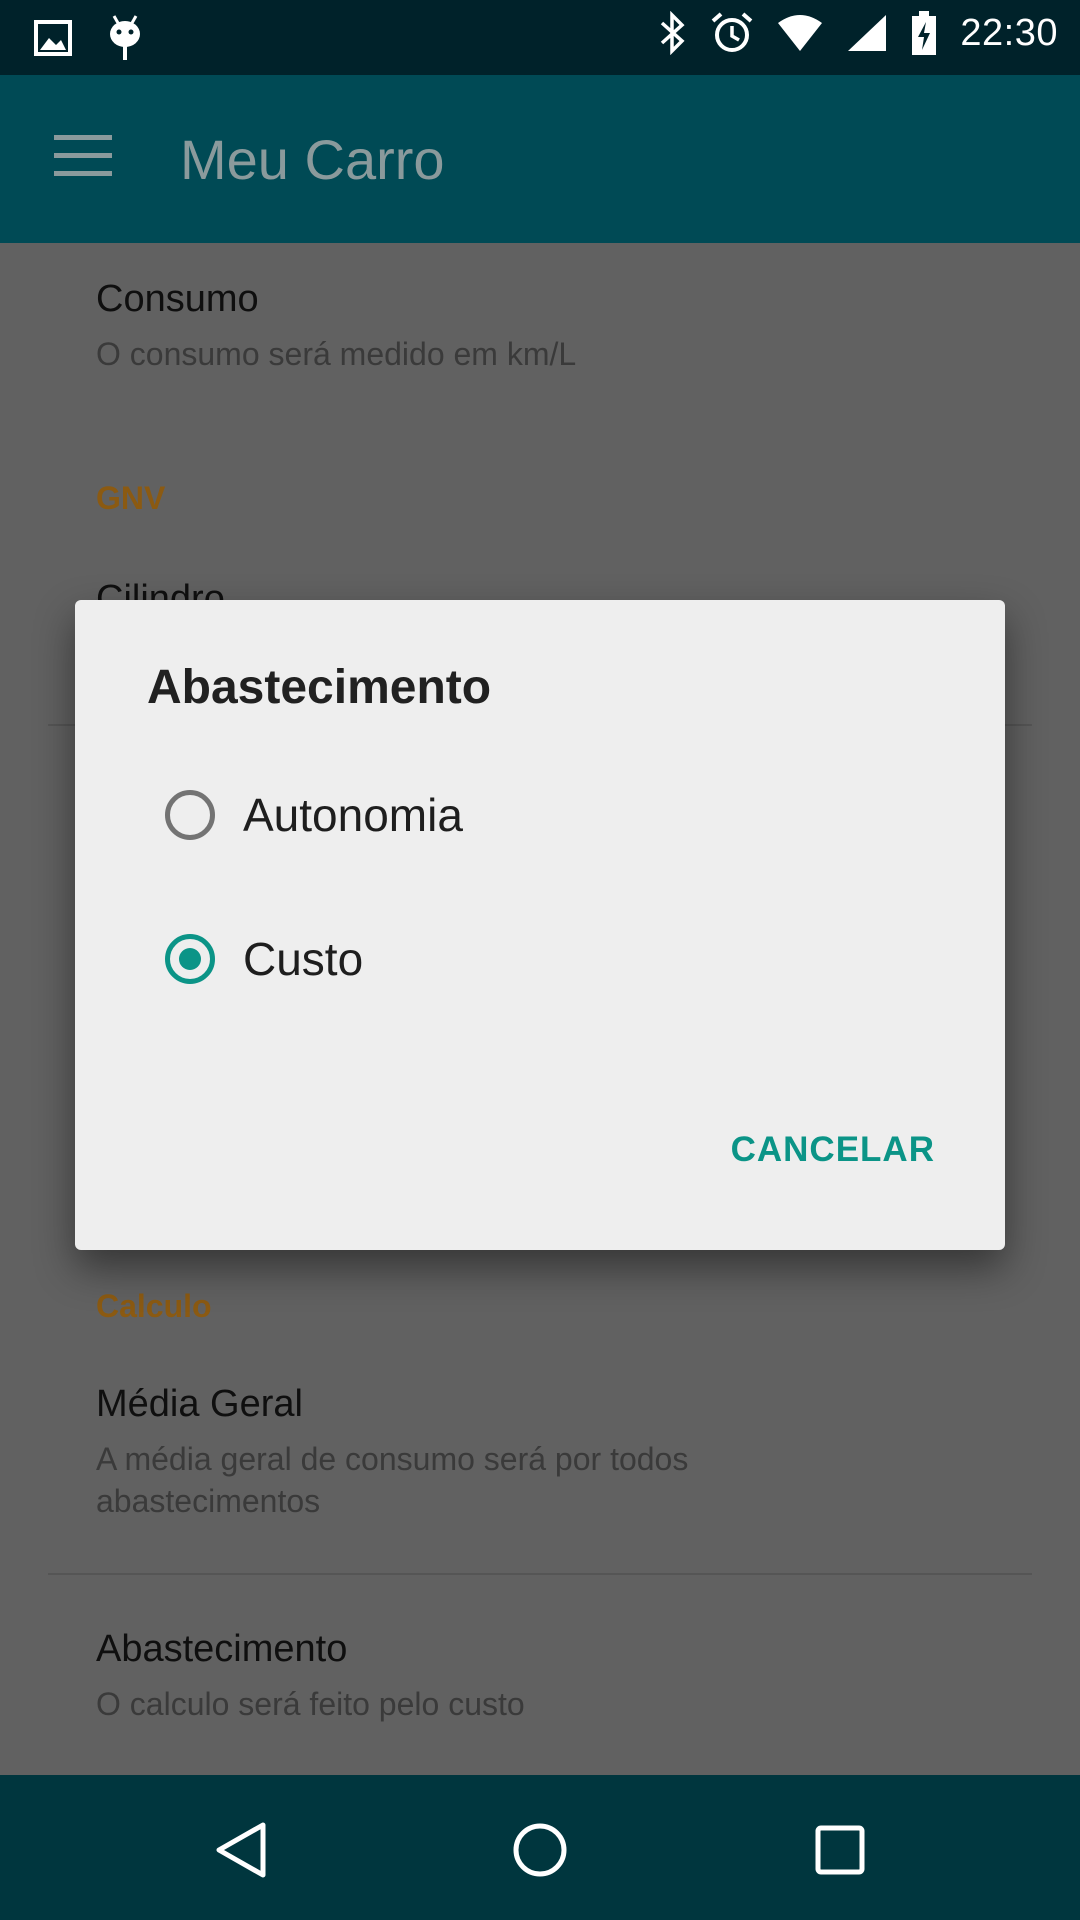  I want to click on pref-title: Consumo, so click(177, 299).